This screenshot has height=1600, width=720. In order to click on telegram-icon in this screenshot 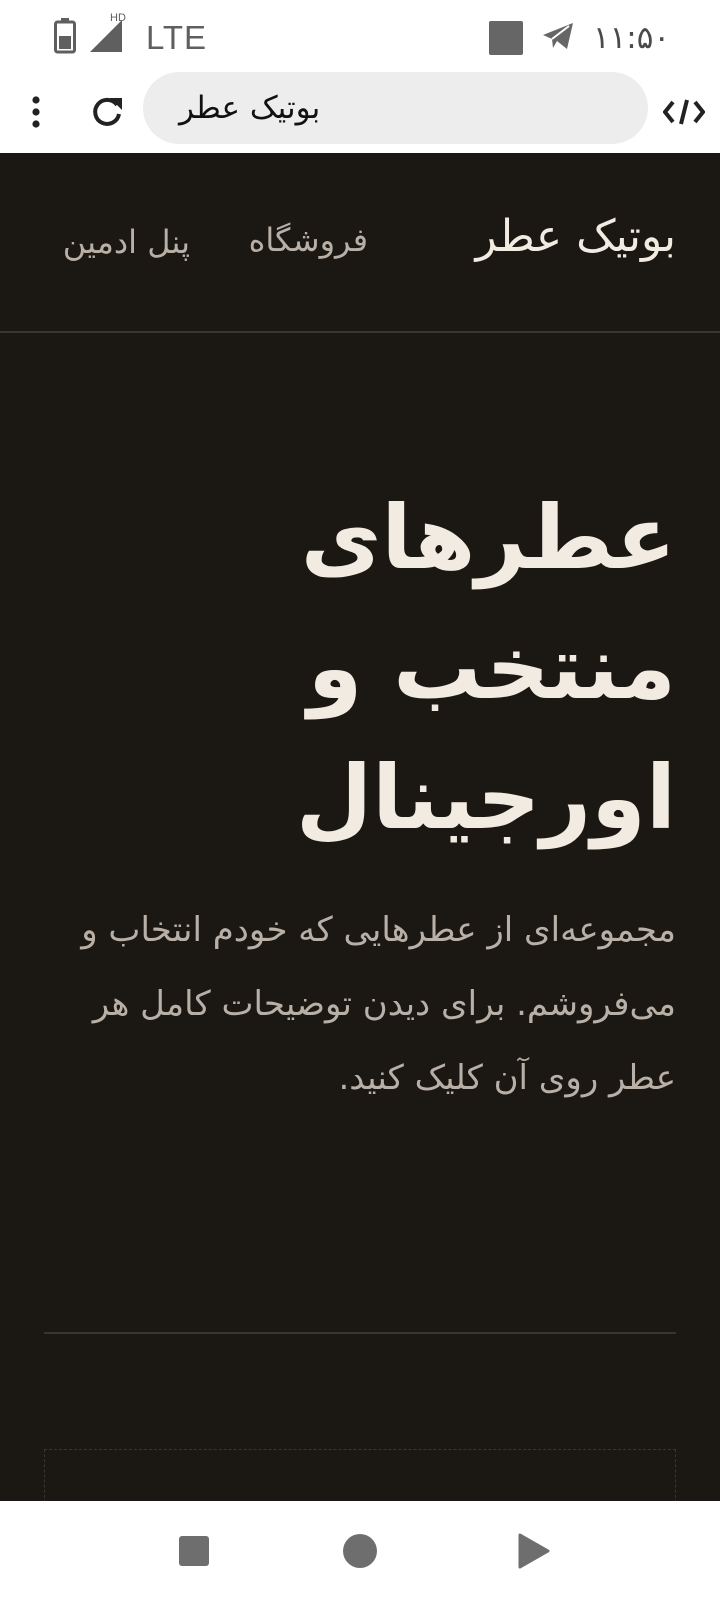, I will do `click(558, 38)`.